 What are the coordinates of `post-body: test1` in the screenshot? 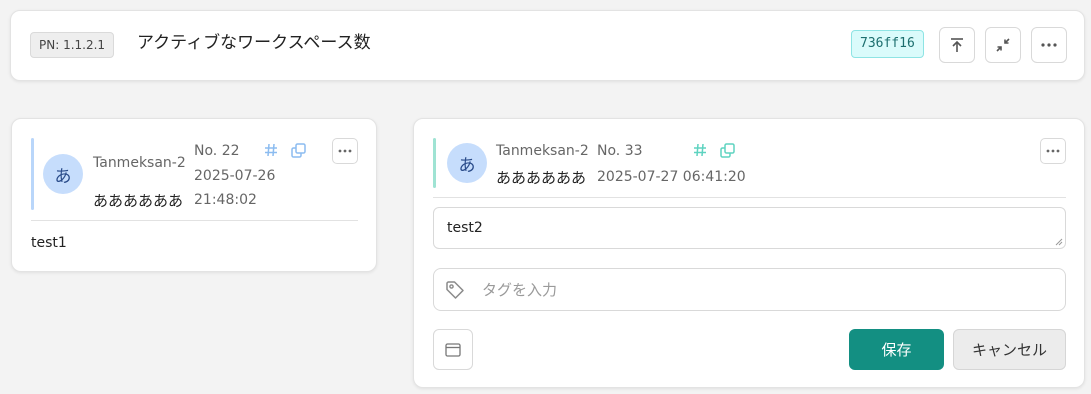 It's located at (49, 243).